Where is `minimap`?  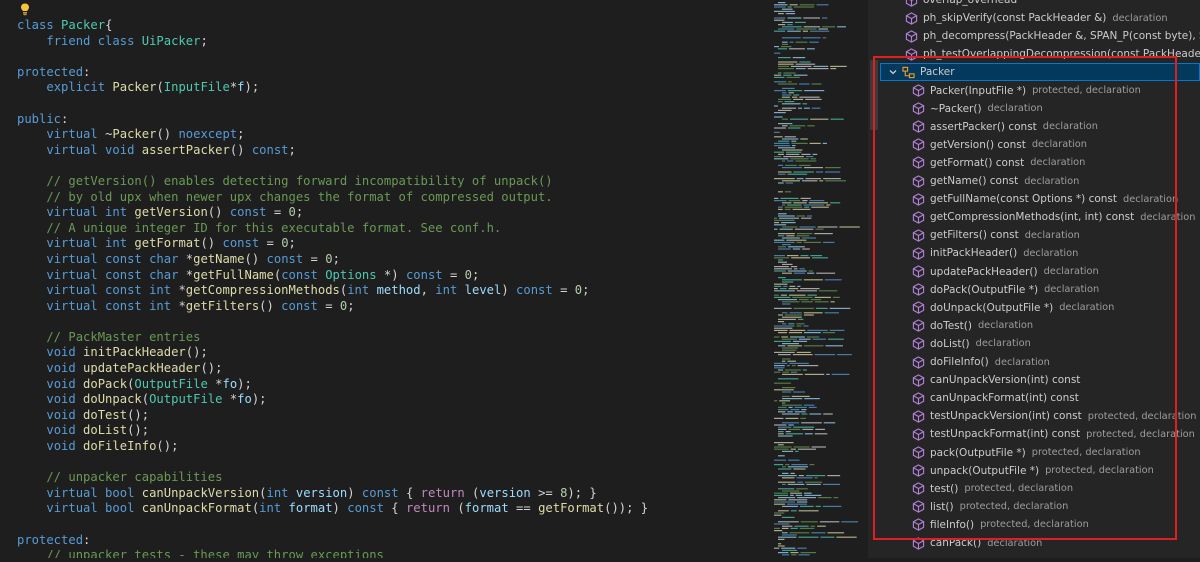
minimap is located at coordinates (819, 279).